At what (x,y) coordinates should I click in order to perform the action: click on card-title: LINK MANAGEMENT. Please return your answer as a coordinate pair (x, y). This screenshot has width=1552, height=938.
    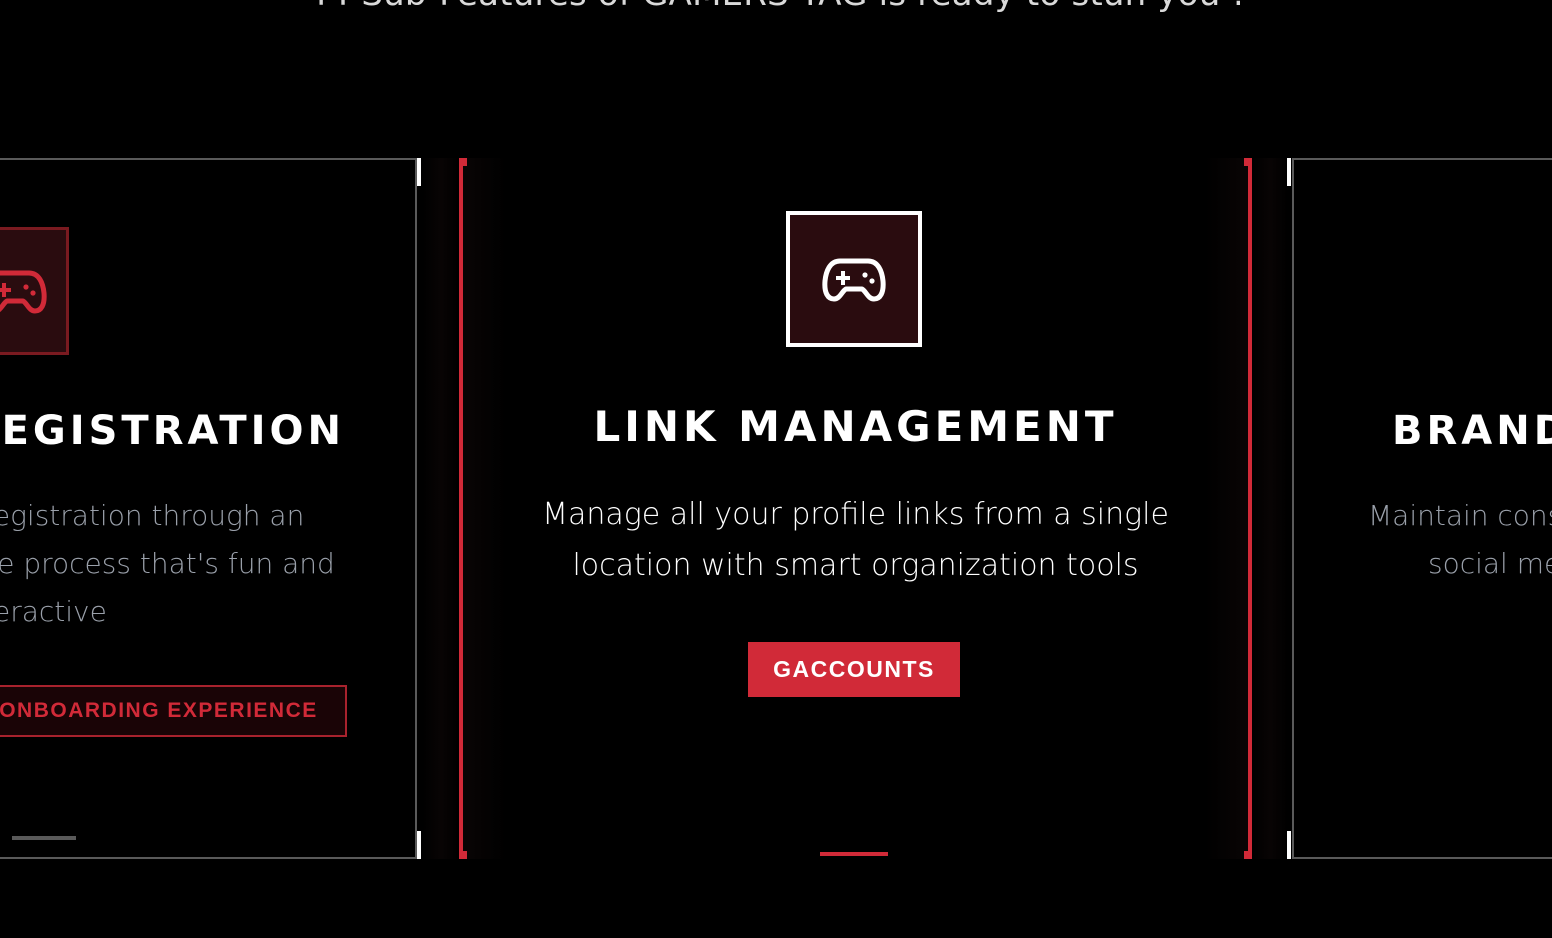
    Looking at the image, I should click on (855, 426).